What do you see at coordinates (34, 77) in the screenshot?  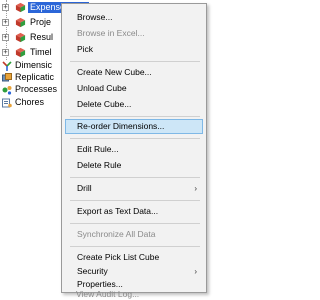 I see `tree-group-label: Replicatic` at bounding box center [34, 77].